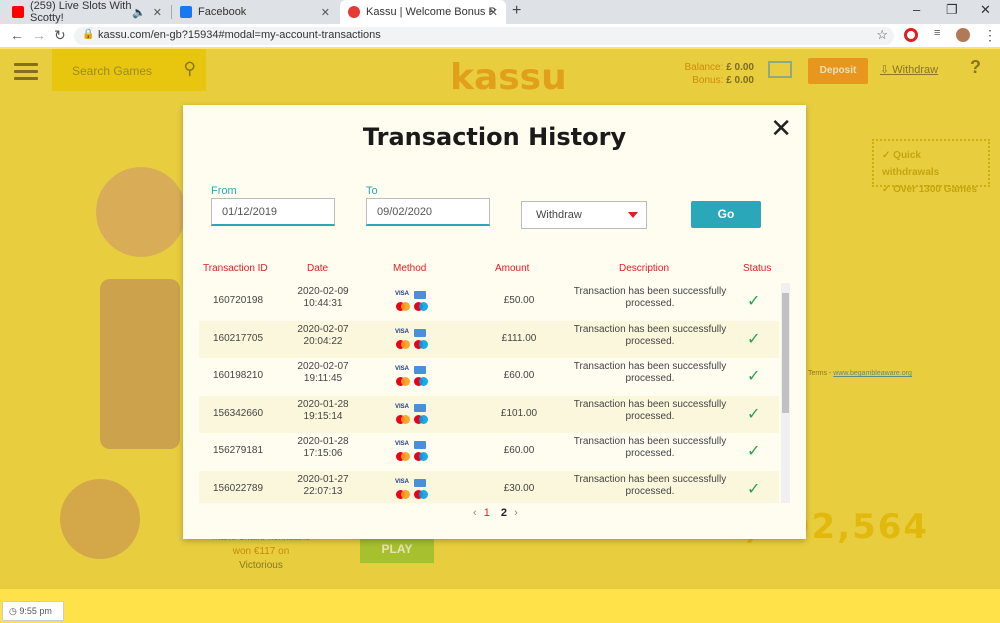 The height and width of the screenshot is (623, 1000). I want to click on transaction-date: 2020-01-28 17:15:06, so click(323, 448).